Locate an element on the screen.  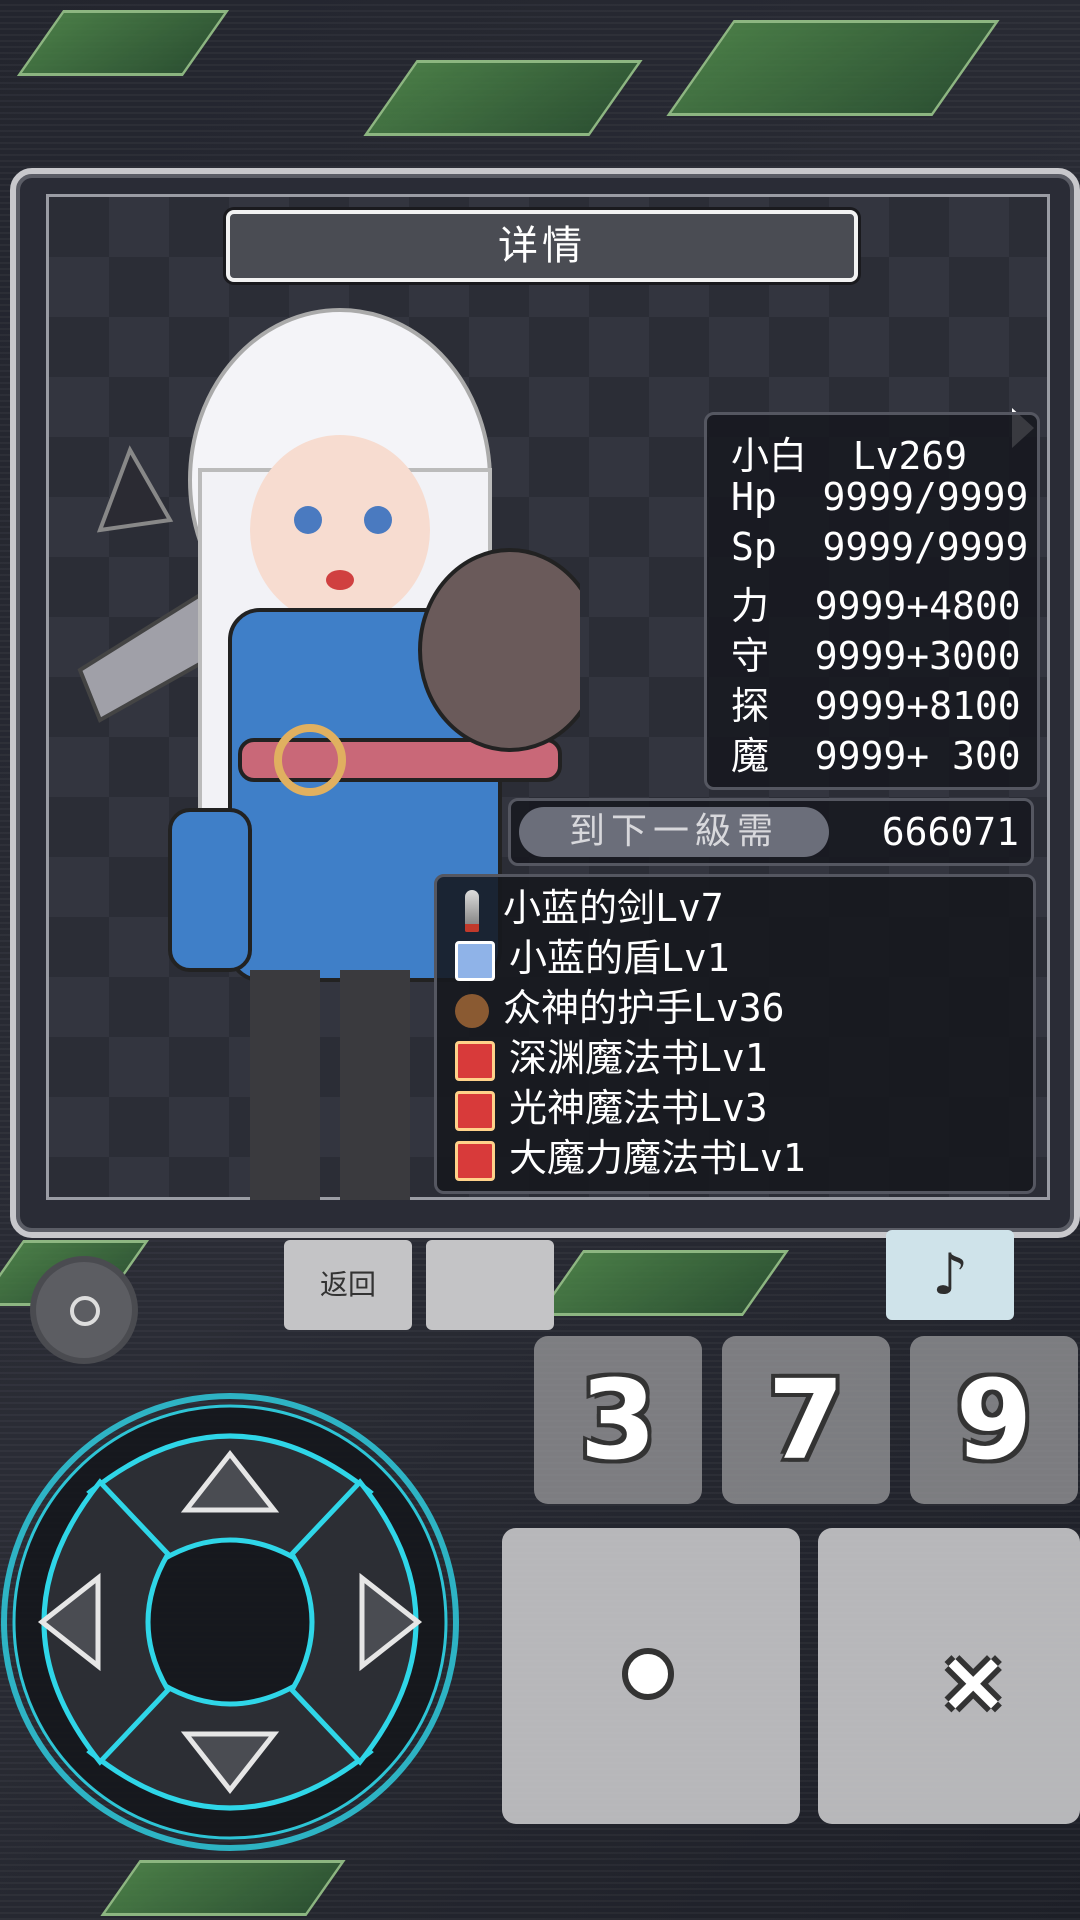
blank-button is located at coordinates (490, 1285).